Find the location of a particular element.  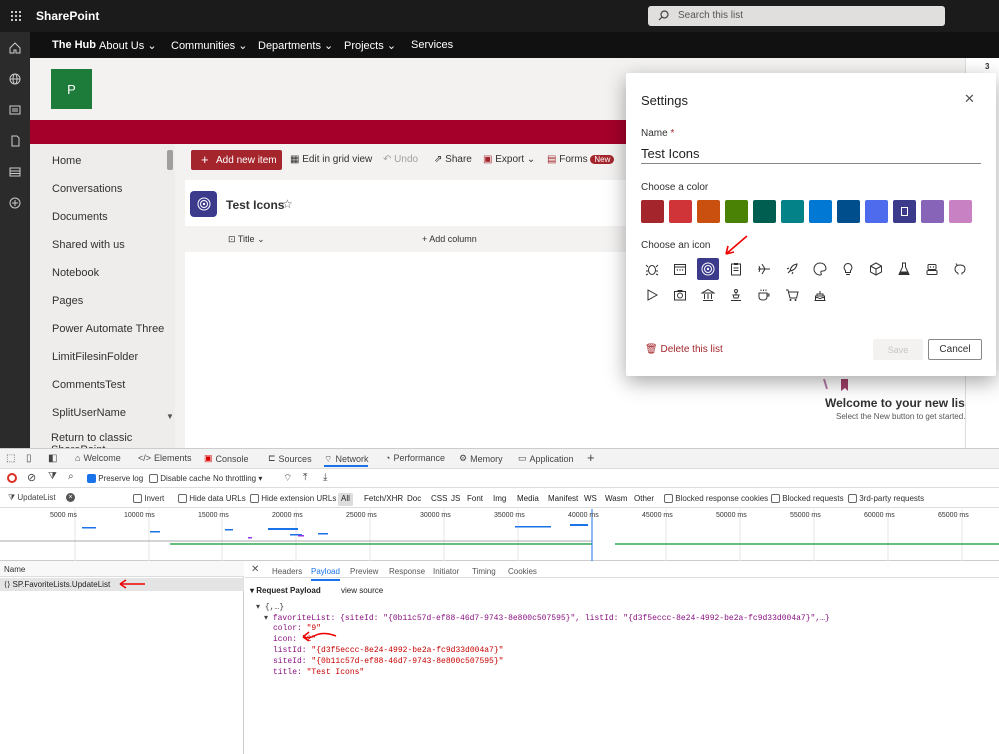

undo-button: ↶ Undo is located at coordinates (400, 159).